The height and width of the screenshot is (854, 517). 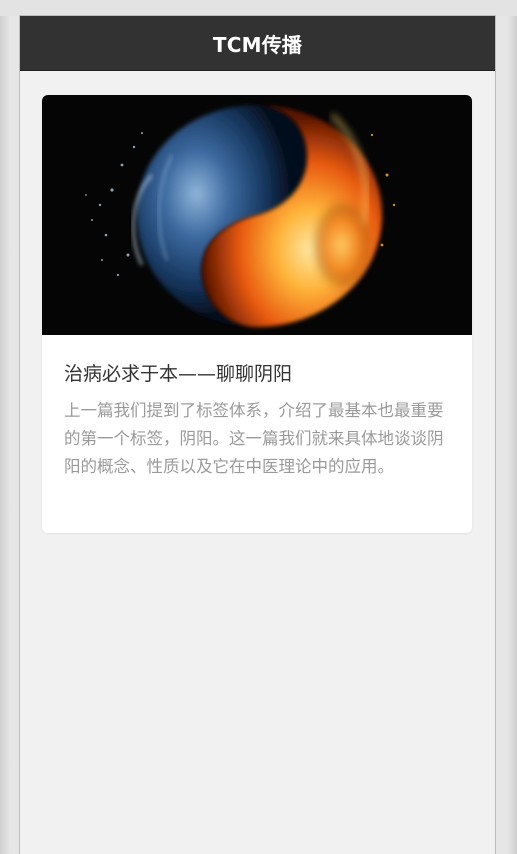 I want to click on device-frame-top, so click(x=258, y=8).